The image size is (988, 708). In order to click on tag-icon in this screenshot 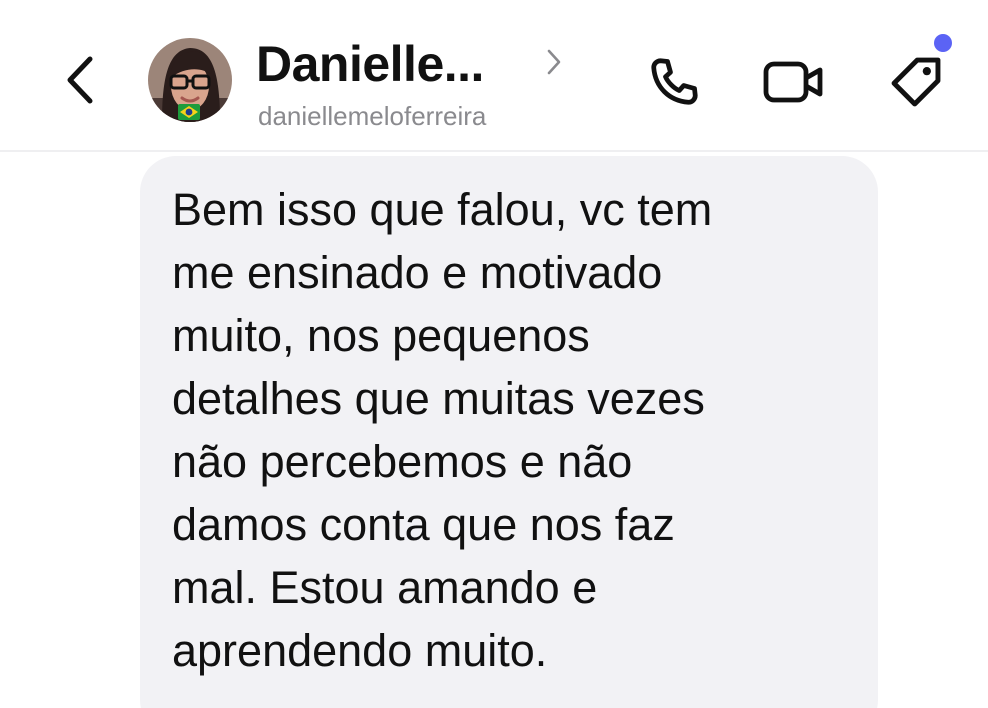, I will do `click(916, 82)`.